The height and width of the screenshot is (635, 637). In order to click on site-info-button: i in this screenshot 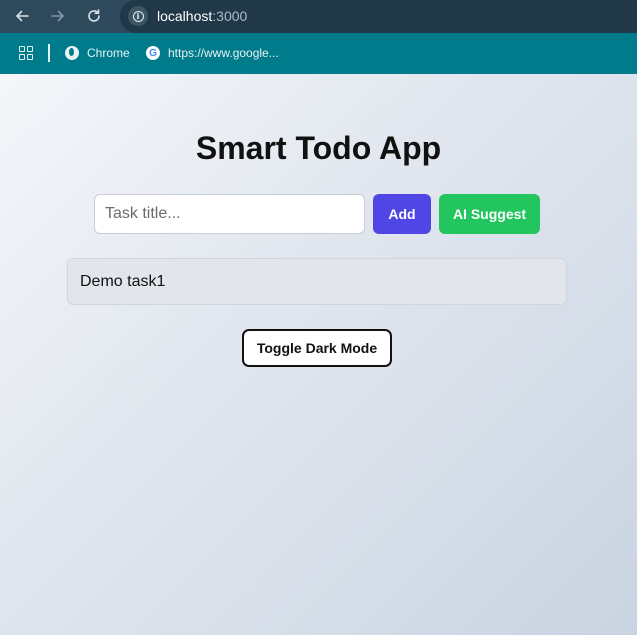, I will do `click(138, 16)`.